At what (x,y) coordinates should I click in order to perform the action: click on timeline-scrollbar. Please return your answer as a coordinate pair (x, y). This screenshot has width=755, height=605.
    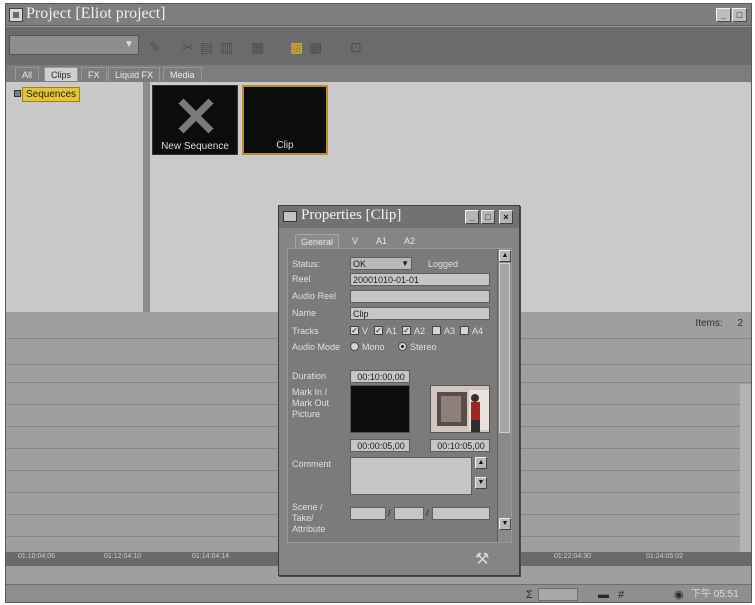
    Looking at the image, I should click on (745, 471).